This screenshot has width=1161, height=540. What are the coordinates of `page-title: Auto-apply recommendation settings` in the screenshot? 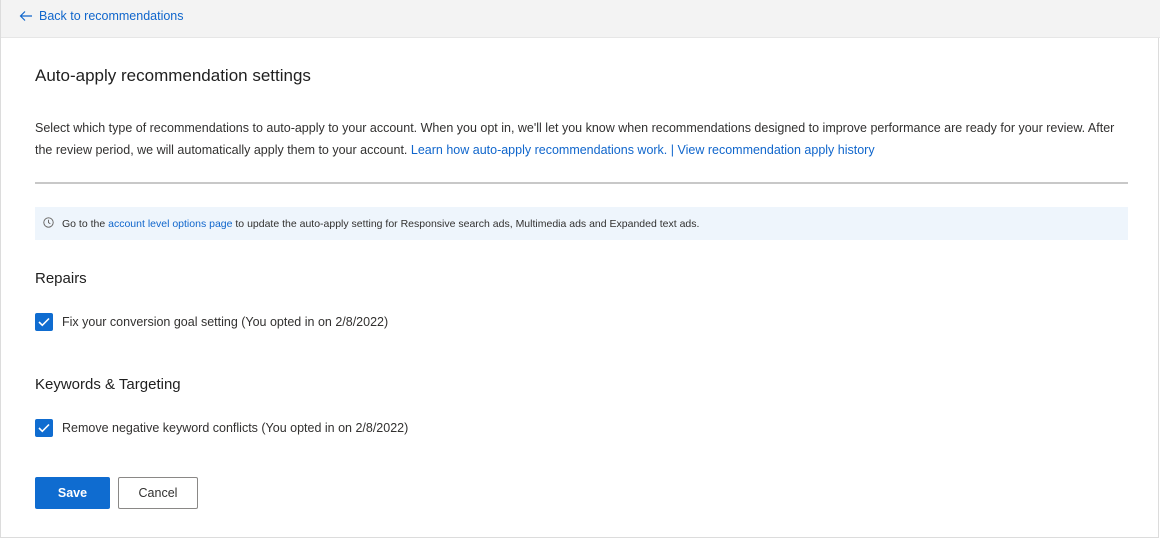 It's located at (173, 75).